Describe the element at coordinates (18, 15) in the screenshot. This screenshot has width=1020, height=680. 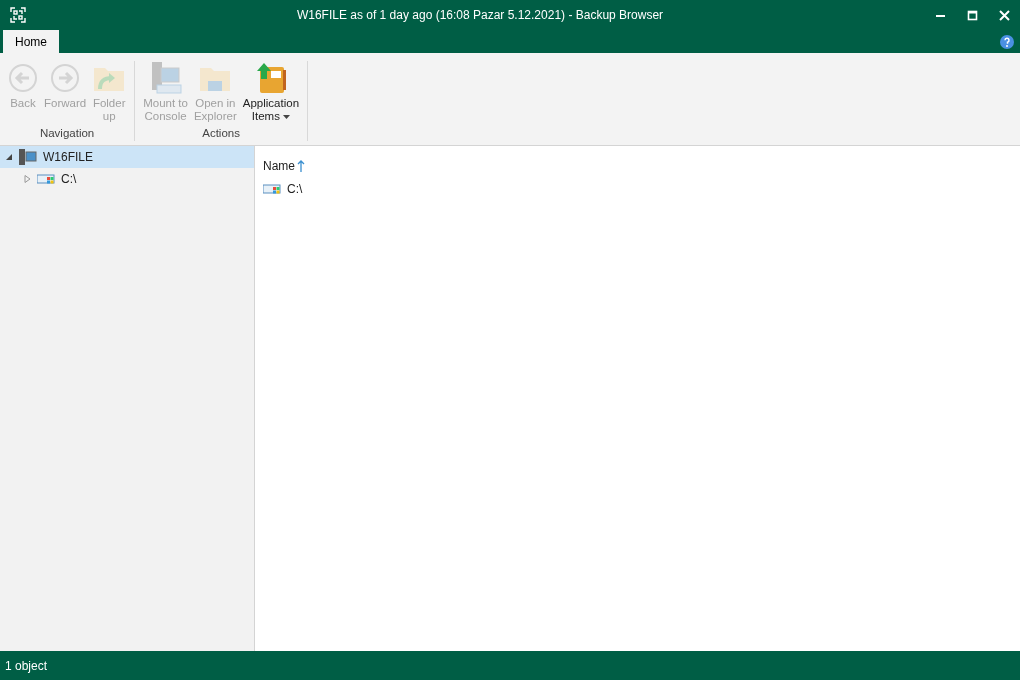
I see `app-logo-icon` at that location.